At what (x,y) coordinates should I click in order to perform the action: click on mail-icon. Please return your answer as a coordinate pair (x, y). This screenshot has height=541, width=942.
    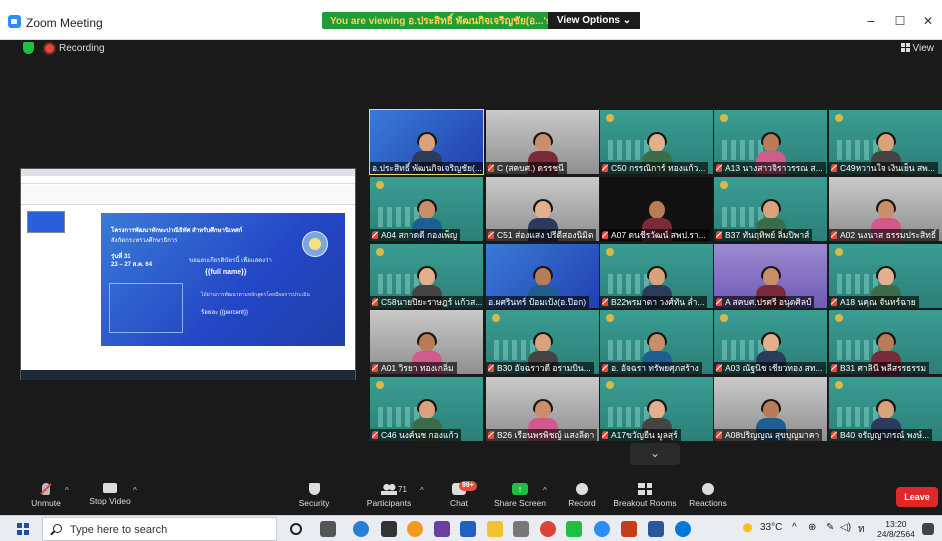
    Looking at the image, I should click on (468, 529).